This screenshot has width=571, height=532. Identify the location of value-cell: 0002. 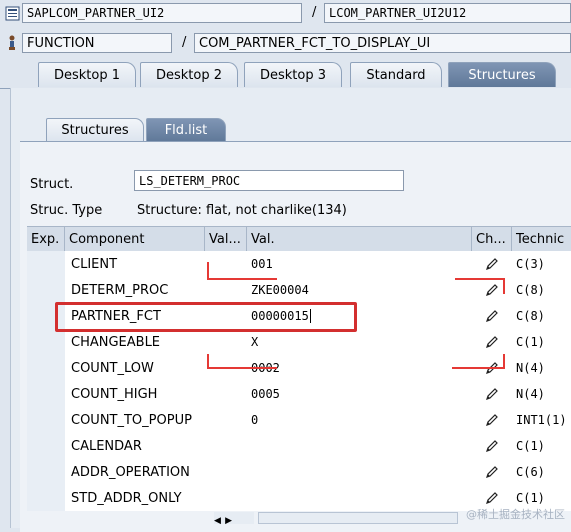
(359, 368).